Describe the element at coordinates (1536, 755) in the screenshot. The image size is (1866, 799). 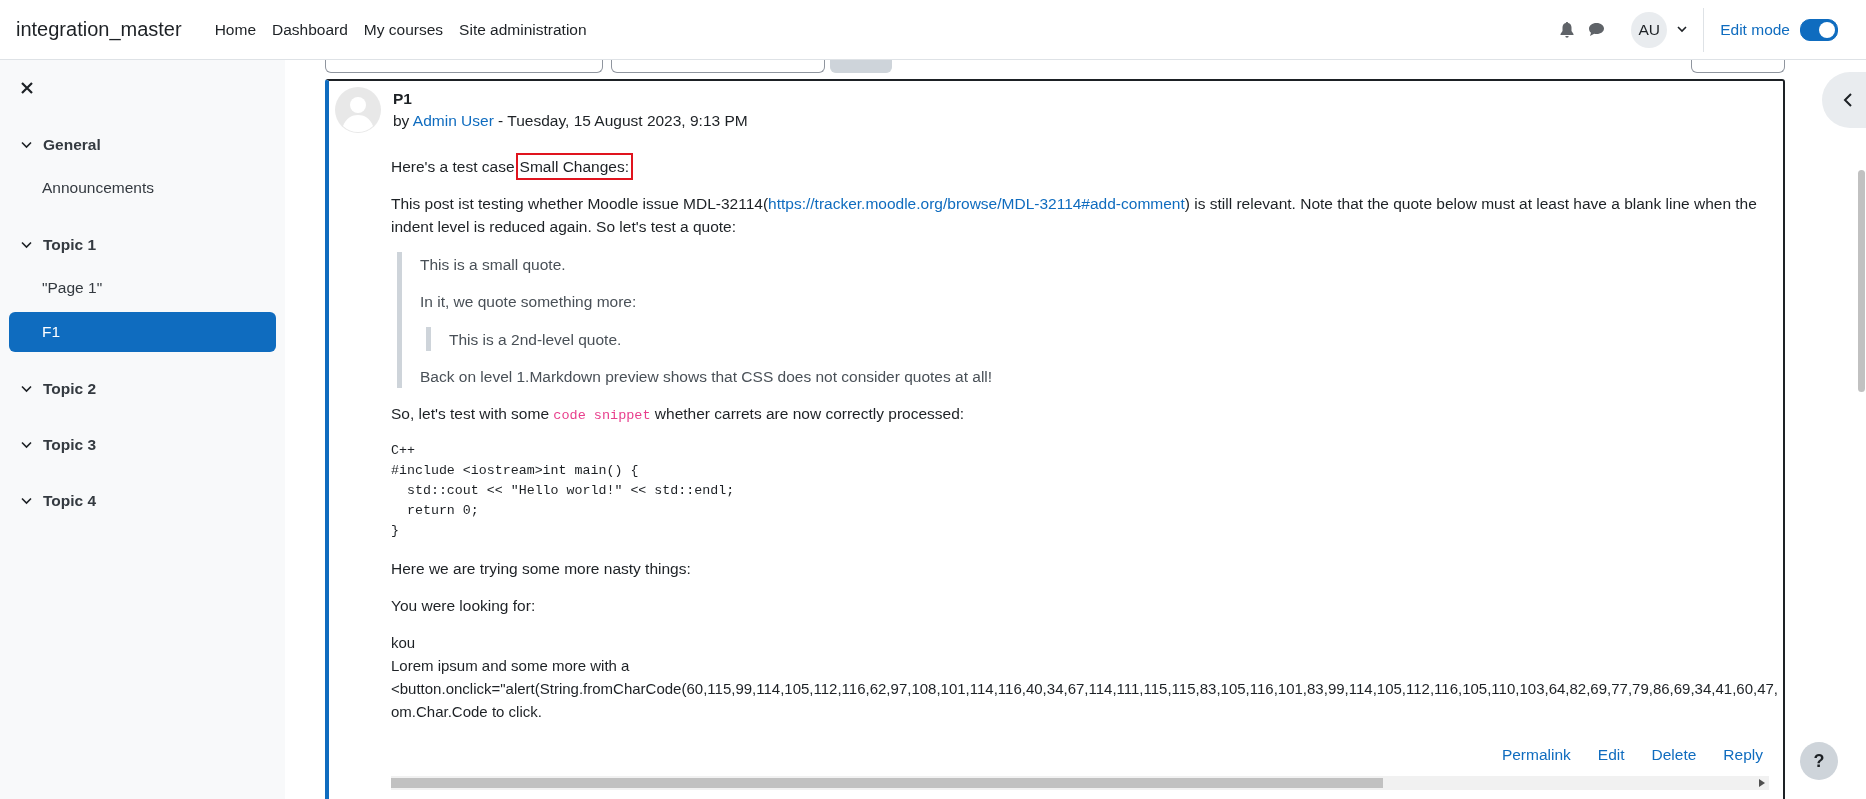
I see `post-action-link: Permalink` at that location.